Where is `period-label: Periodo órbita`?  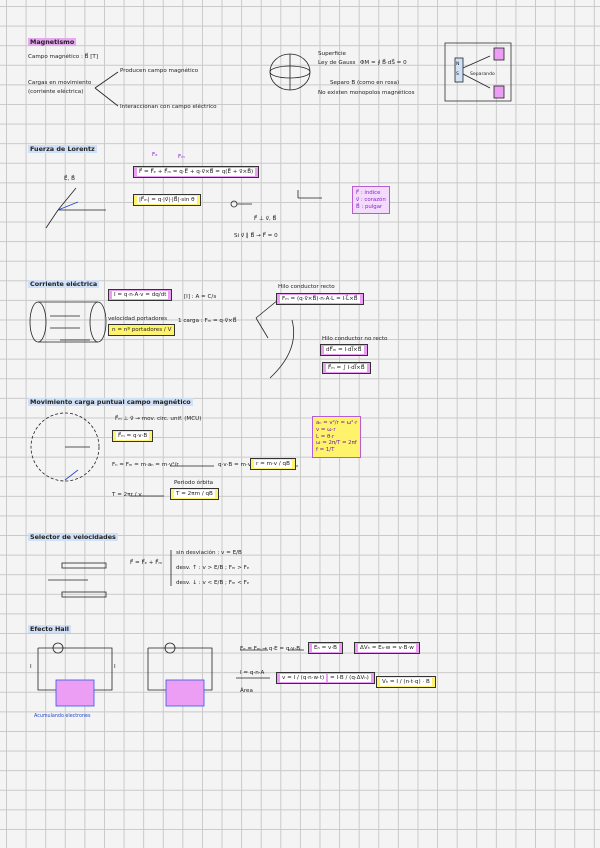
period-label: Periodo órbita is located at coordinates (194, 483).